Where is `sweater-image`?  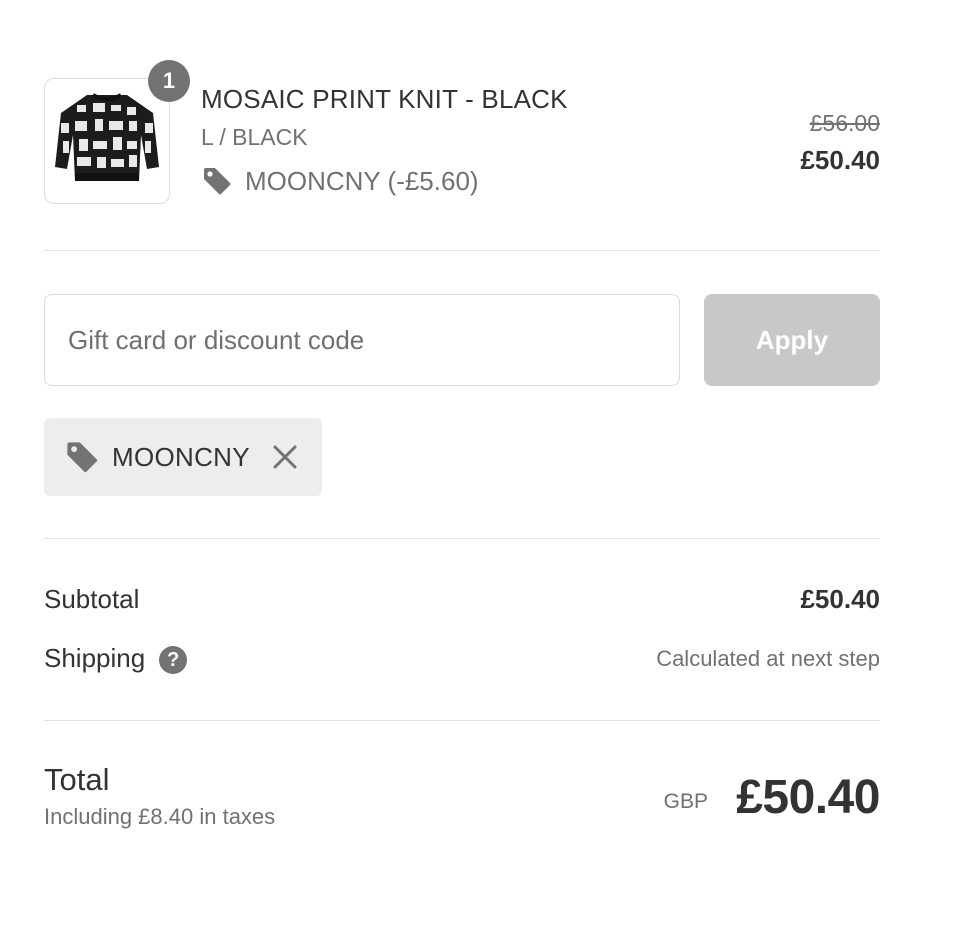 sweater-image is located at coordinates (107, 137).